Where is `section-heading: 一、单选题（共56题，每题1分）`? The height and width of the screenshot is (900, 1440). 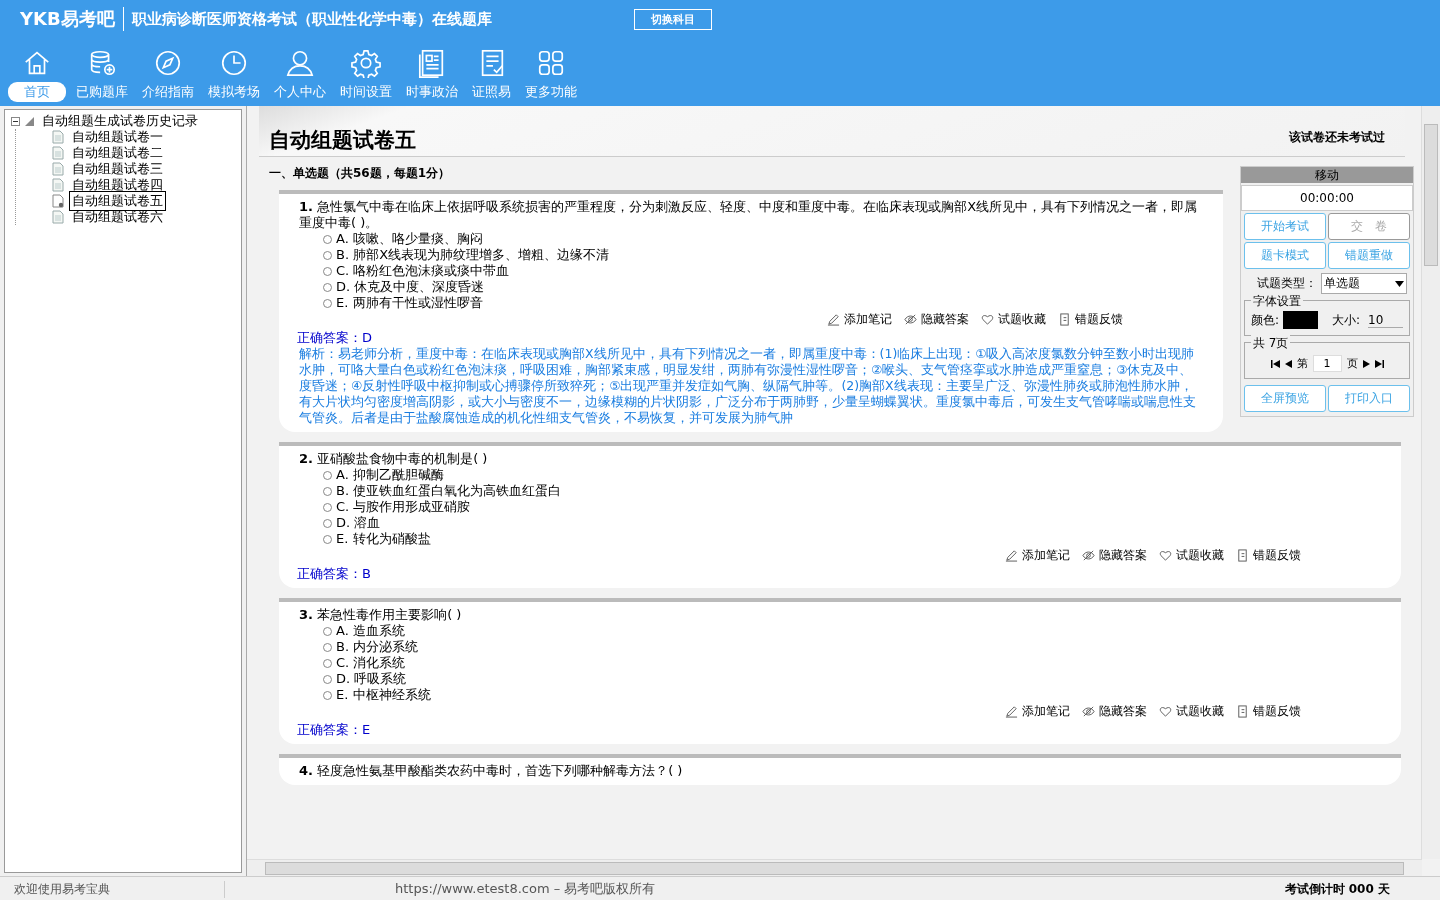
section-heading: 一、单选题（共56题，每题1分） is located at coordinates (360, 173).